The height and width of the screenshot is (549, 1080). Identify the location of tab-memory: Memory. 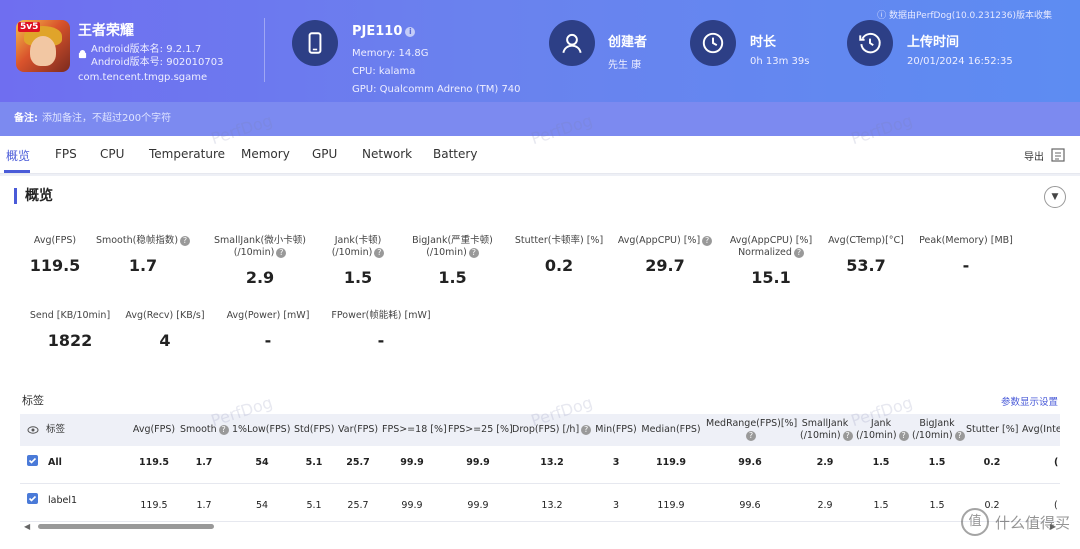
(265, 154).